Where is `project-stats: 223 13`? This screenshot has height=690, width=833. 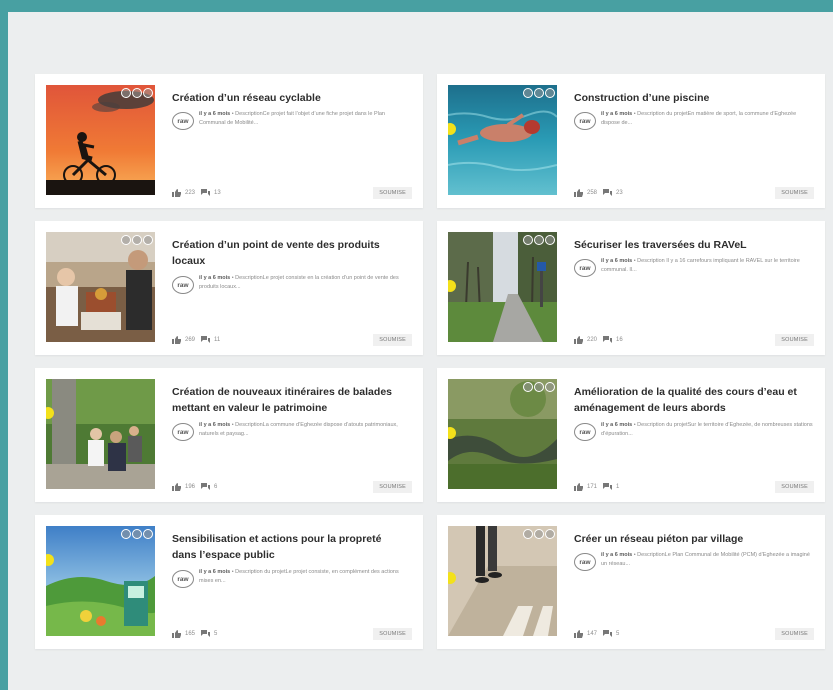
project-stats: 223 13 is located at coordinates (199, 193).